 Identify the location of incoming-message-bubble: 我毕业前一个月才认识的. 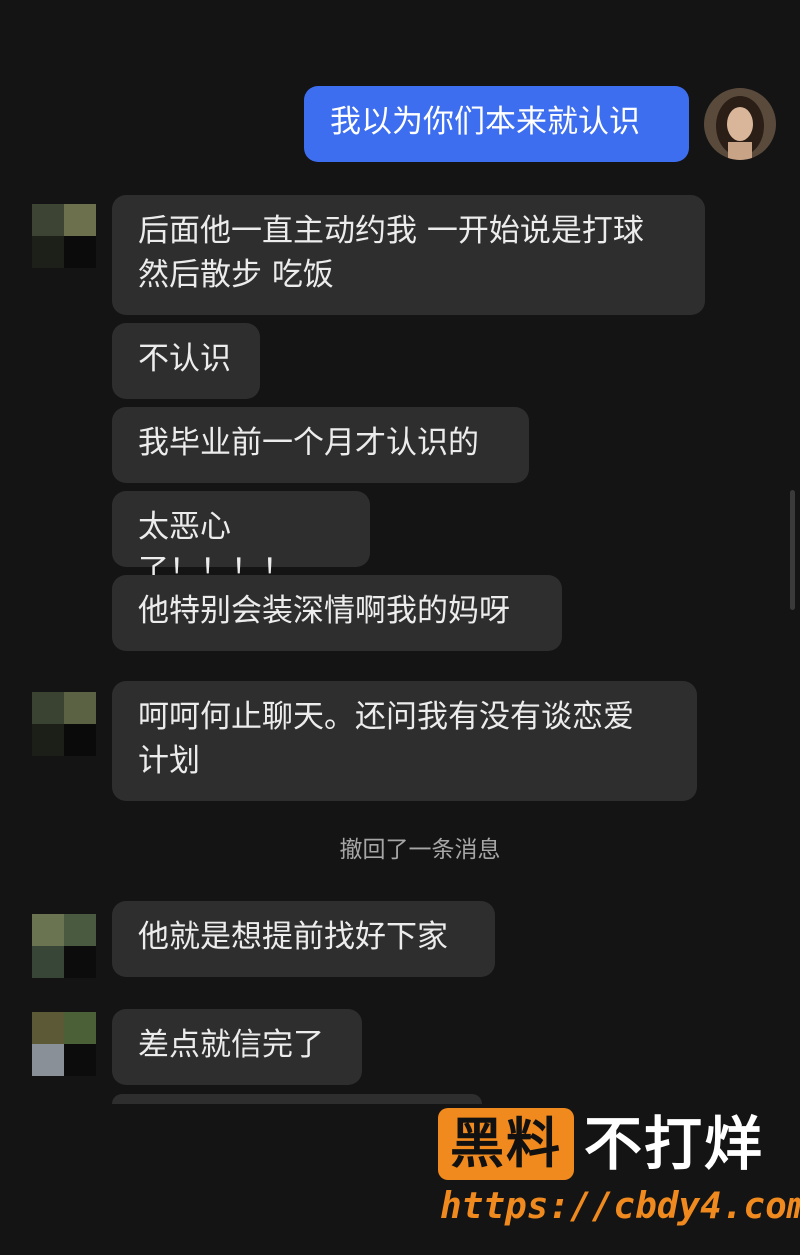
(320, 445).